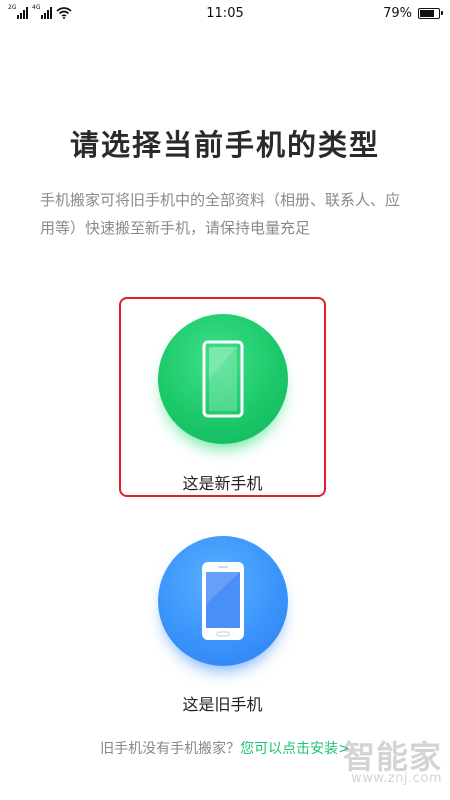  I want to click on sim2-tag: 4G, so click(36, 7).